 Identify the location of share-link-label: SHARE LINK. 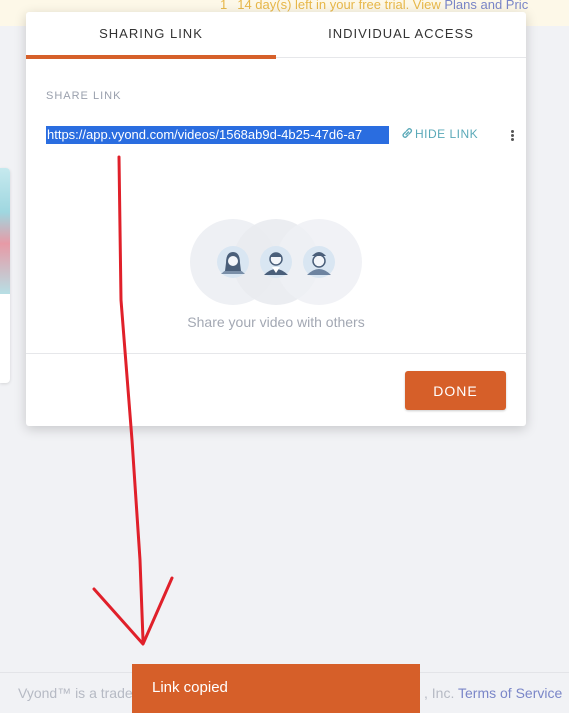
(84, 96).